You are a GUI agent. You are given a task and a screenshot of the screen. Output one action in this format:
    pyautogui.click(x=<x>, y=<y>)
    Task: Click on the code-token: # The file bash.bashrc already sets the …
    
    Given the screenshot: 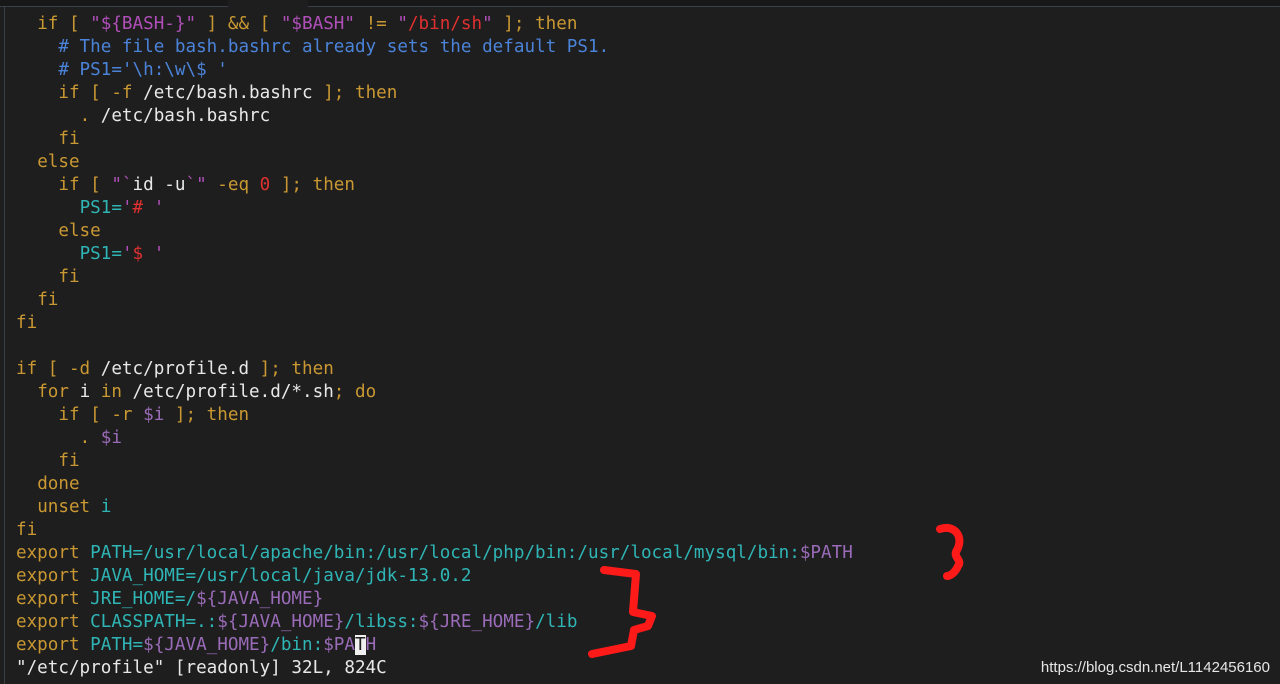 What is the action you would take?
    pyautogui.click(x=334, y=47)
    